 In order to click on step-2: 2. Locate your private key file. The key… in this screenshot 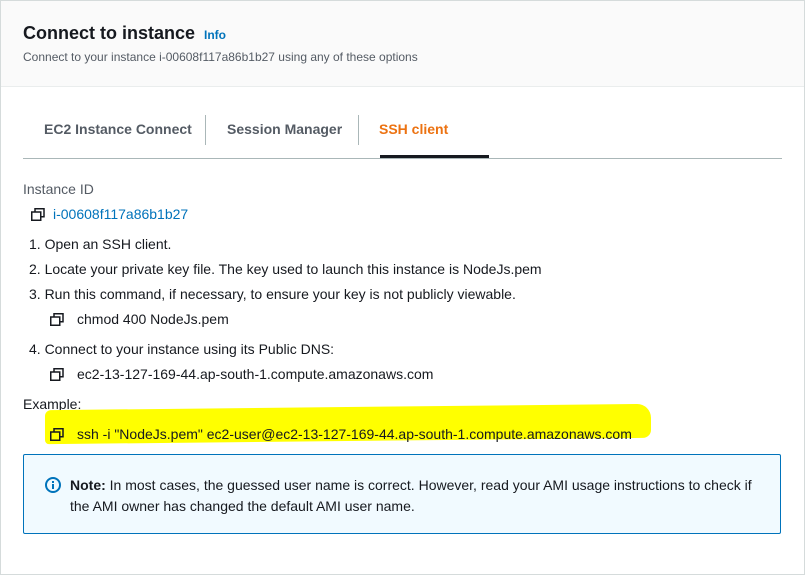, I will do `click(285, 269)`.